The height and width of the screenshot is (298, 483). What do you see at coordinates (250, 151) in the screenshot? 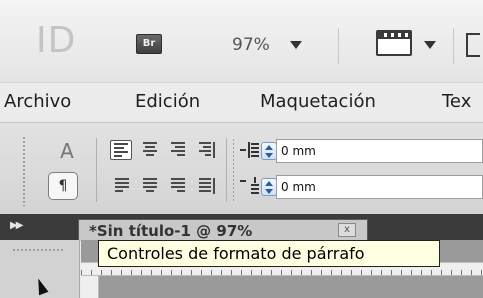
I see `left-indent-icon` at bounding box center [250, 151].